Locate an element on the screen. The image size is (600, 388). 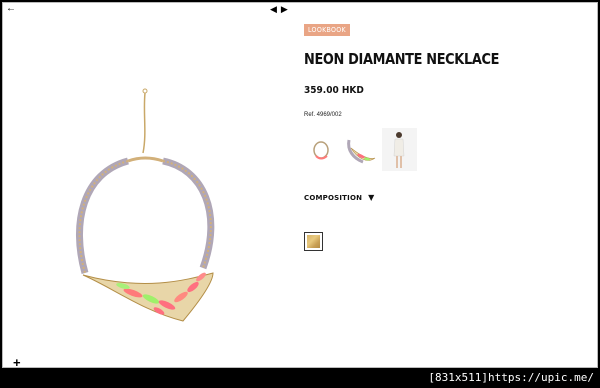
thumbnail-necklace-front is located at coordinates (321, 149).